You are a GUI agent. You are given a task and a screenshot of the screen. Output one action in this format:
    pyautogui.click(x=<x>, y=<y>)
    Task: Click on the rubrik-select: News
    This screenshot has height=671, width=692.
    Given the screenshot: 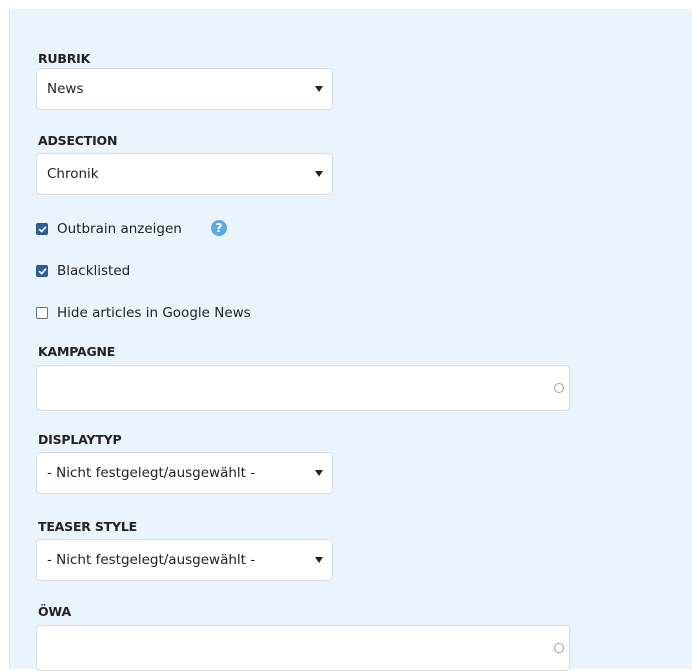 What is the action you would take?
    pyautogui.click(x=184, y=89)
    